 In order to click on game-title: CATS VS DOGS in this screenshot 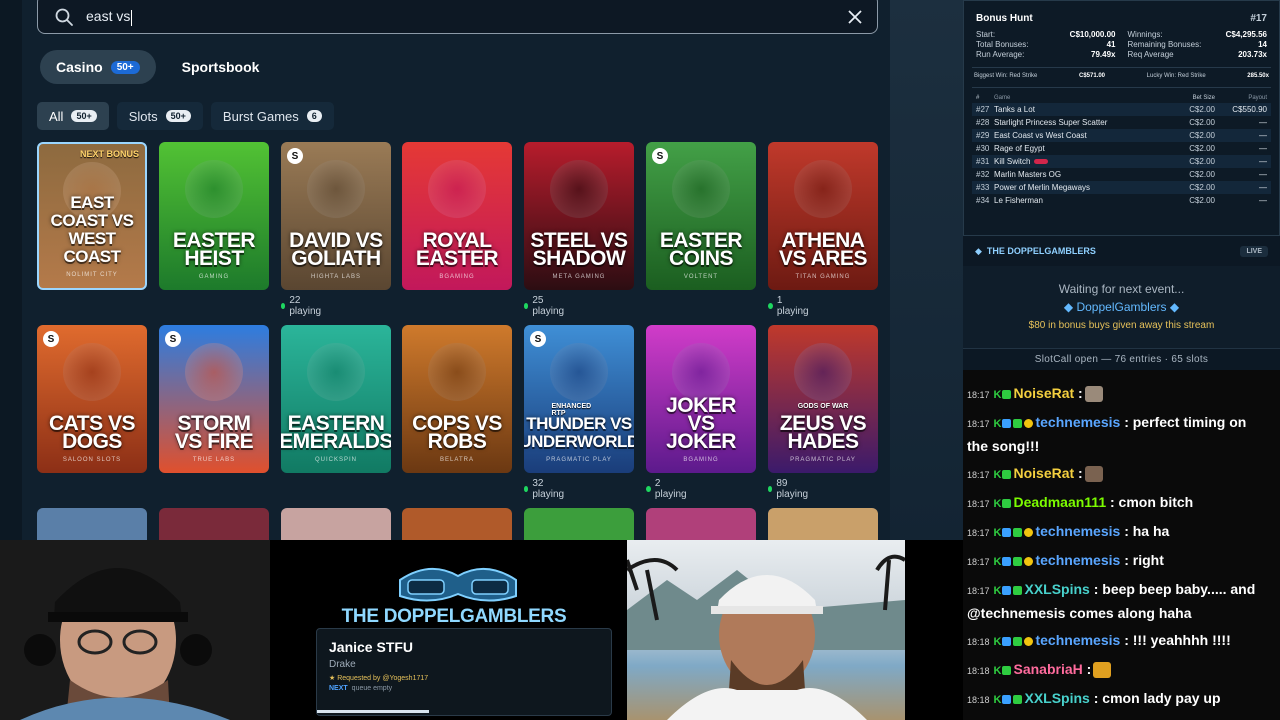, I will do `click(92, 432)`.